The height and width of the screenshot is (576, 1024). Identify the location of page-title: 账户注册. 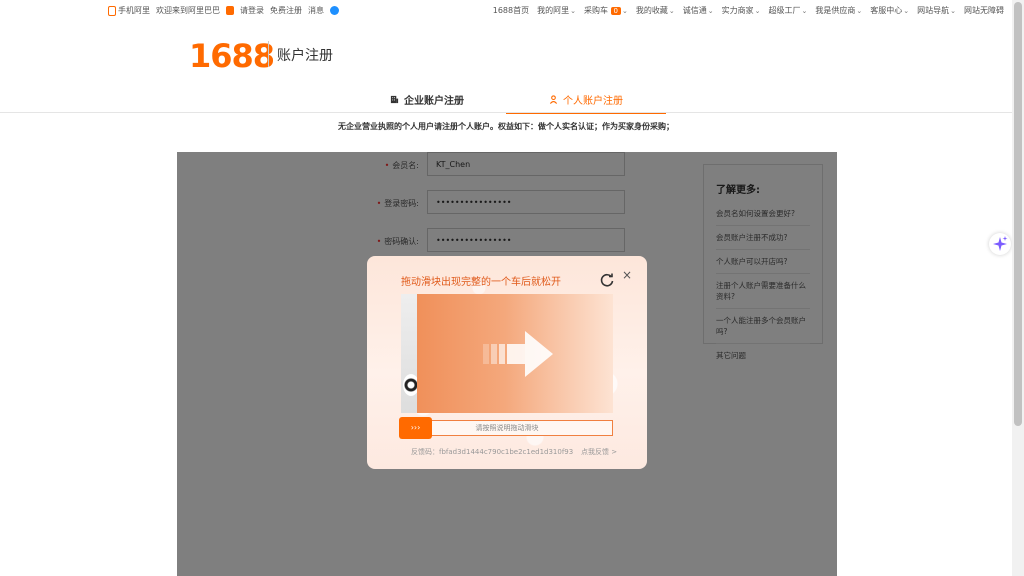
(305, 56).